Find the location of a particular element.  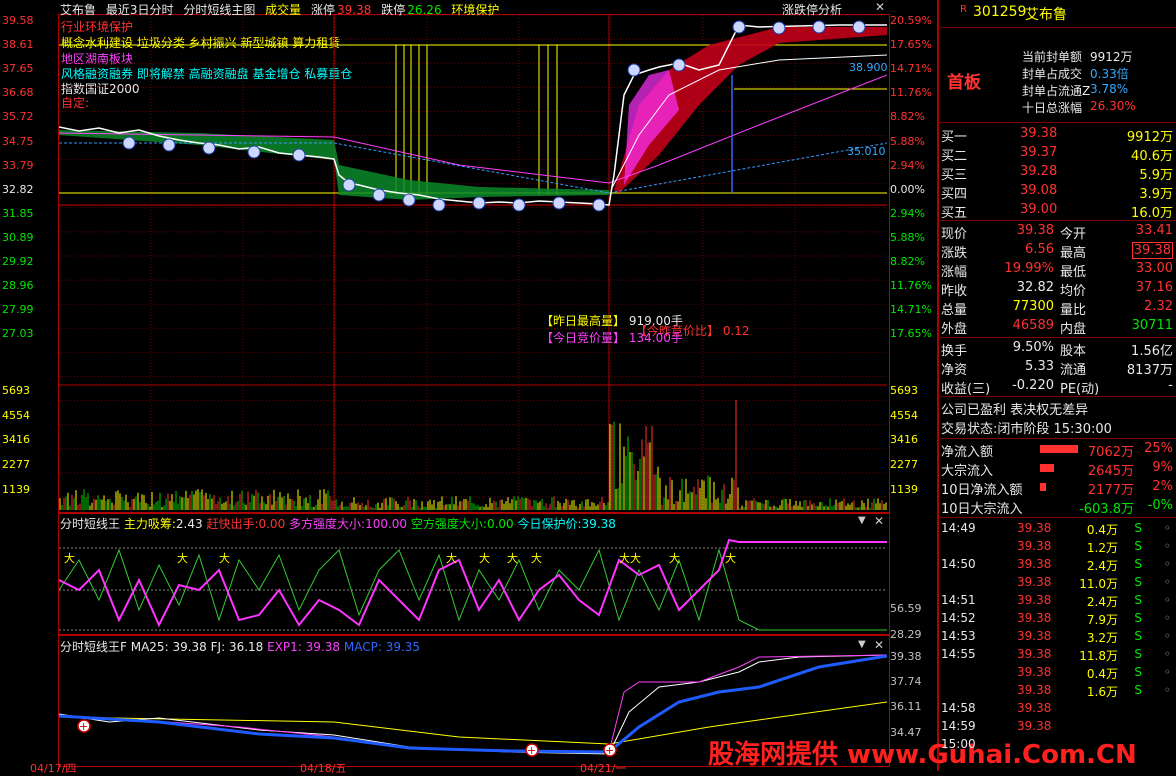

panel2-close-icon: ✕ is located at coordinates (879, 521).